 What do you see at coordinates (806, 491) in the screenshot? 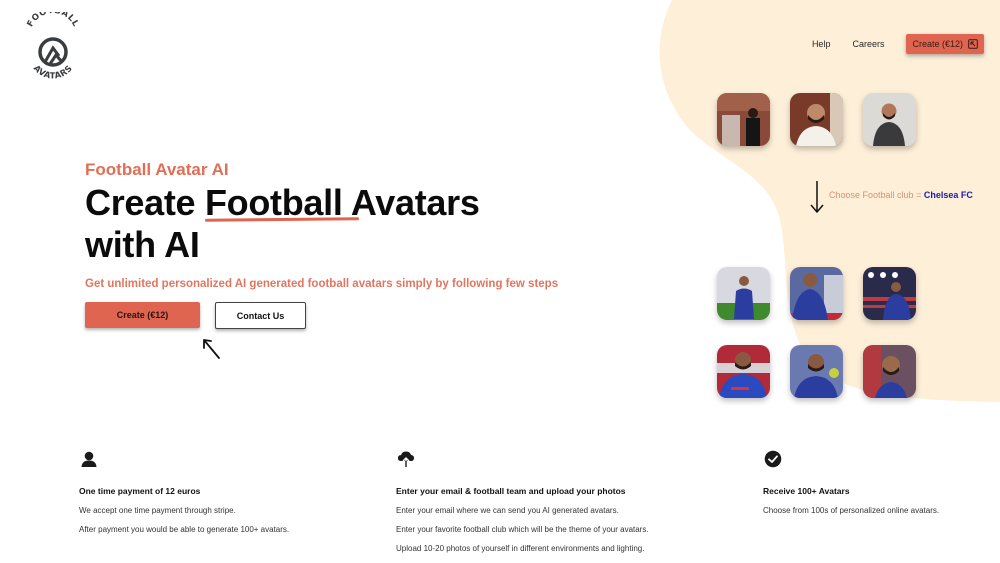
I see `feature-title: Receive 100+ Avatars` at bounding box center [806, 491].